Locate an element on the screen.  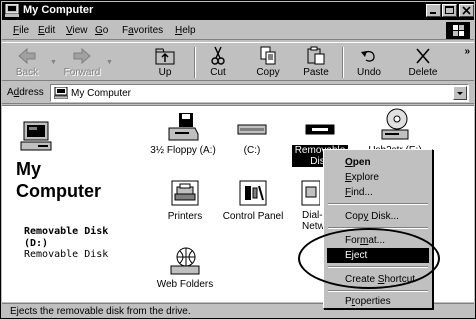
menu-help: Help is located at coordinates (185, 30).